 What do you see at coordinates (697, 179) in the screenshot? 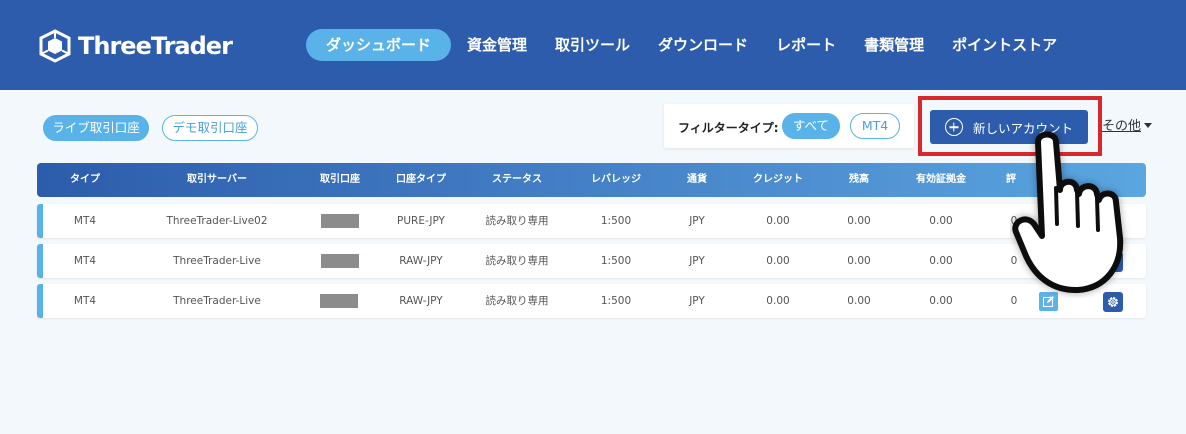
I see `column-header-currency: 通貨` at bounding box center [697, 179].